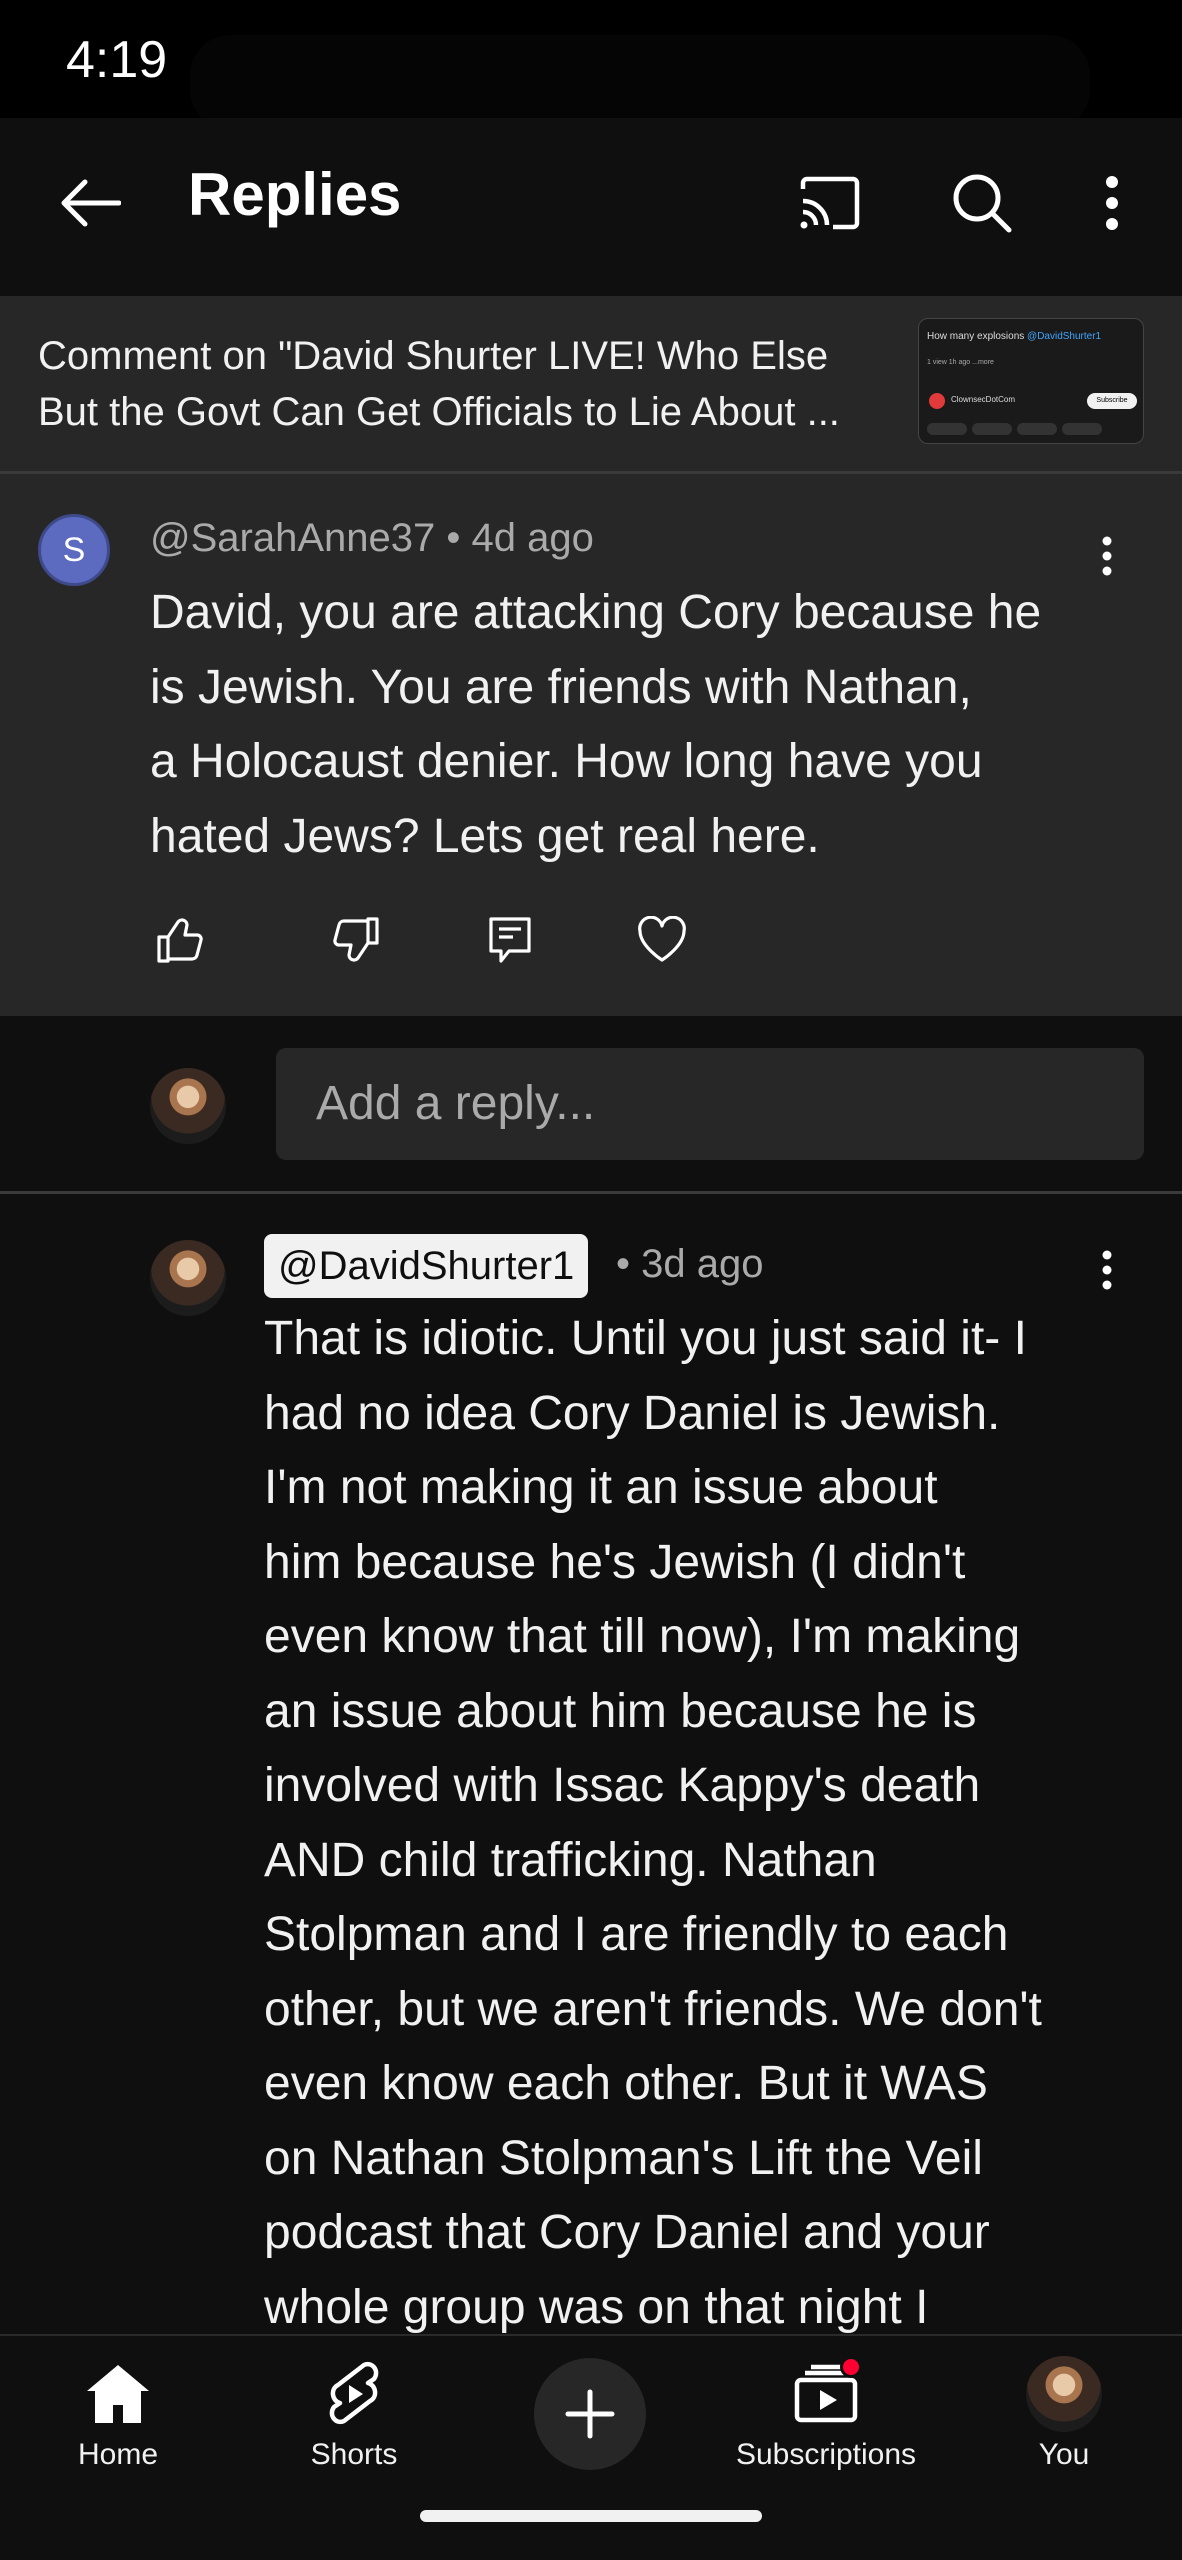  Describe the element at coordinates (937, 401) in the screenshot. I see `thumb-channel-avatar` at that location.